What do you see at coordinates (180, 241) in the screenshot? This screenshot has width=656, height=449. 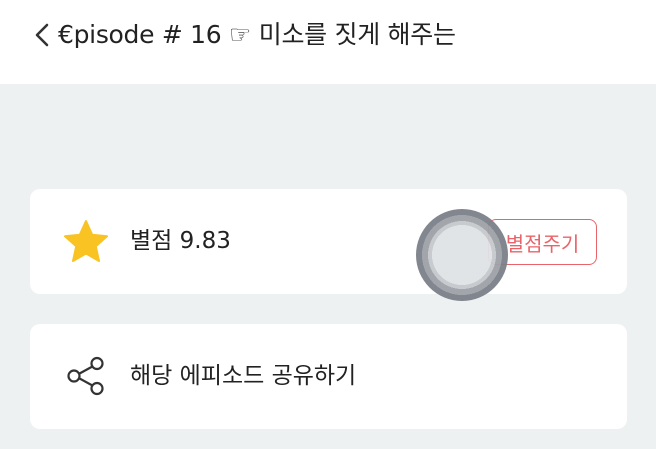 I see `rating-score: 별점 9.83` at bounding box center [180, 241].